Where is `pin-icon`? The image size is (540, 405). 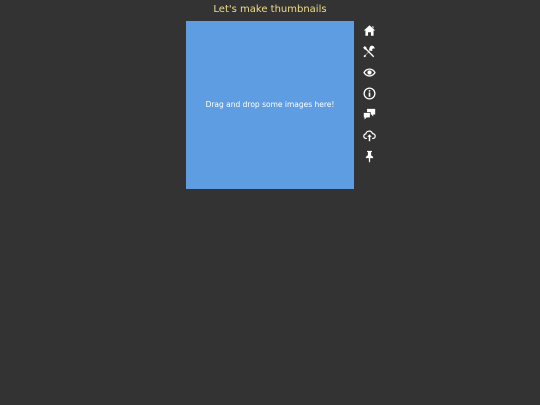 pin-icon is located at coordinates (369, 156).